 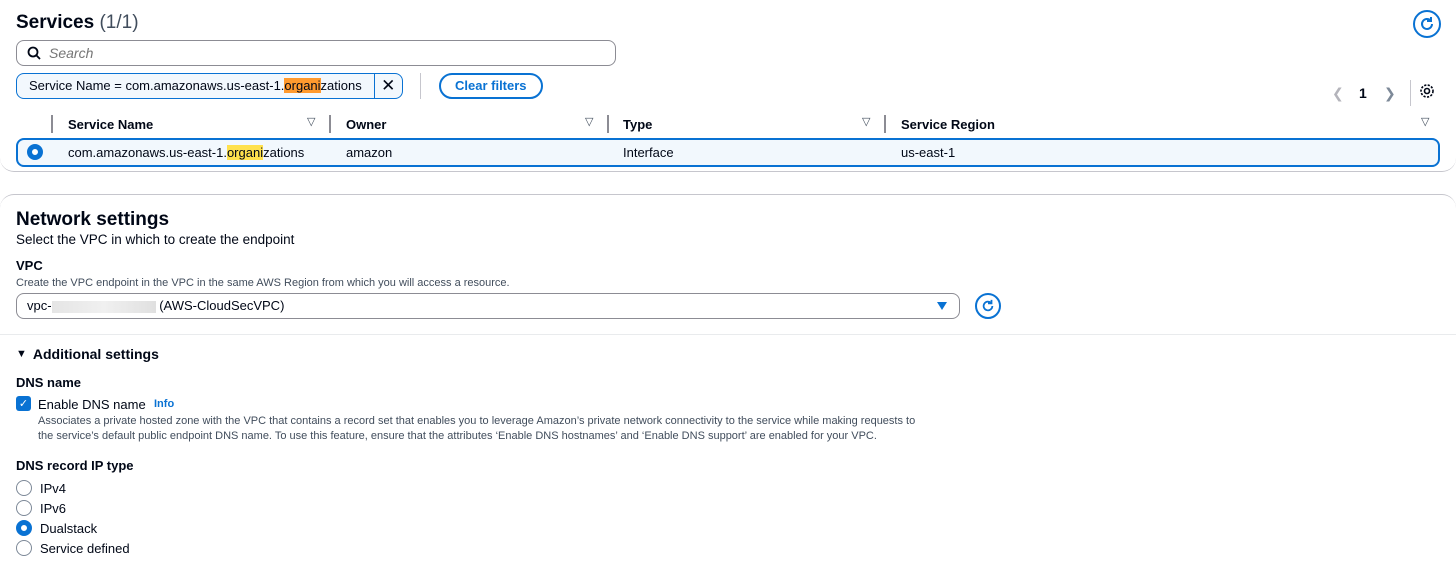 I want to click on next-page-icon: ❯, so click(x=1390, y=93).